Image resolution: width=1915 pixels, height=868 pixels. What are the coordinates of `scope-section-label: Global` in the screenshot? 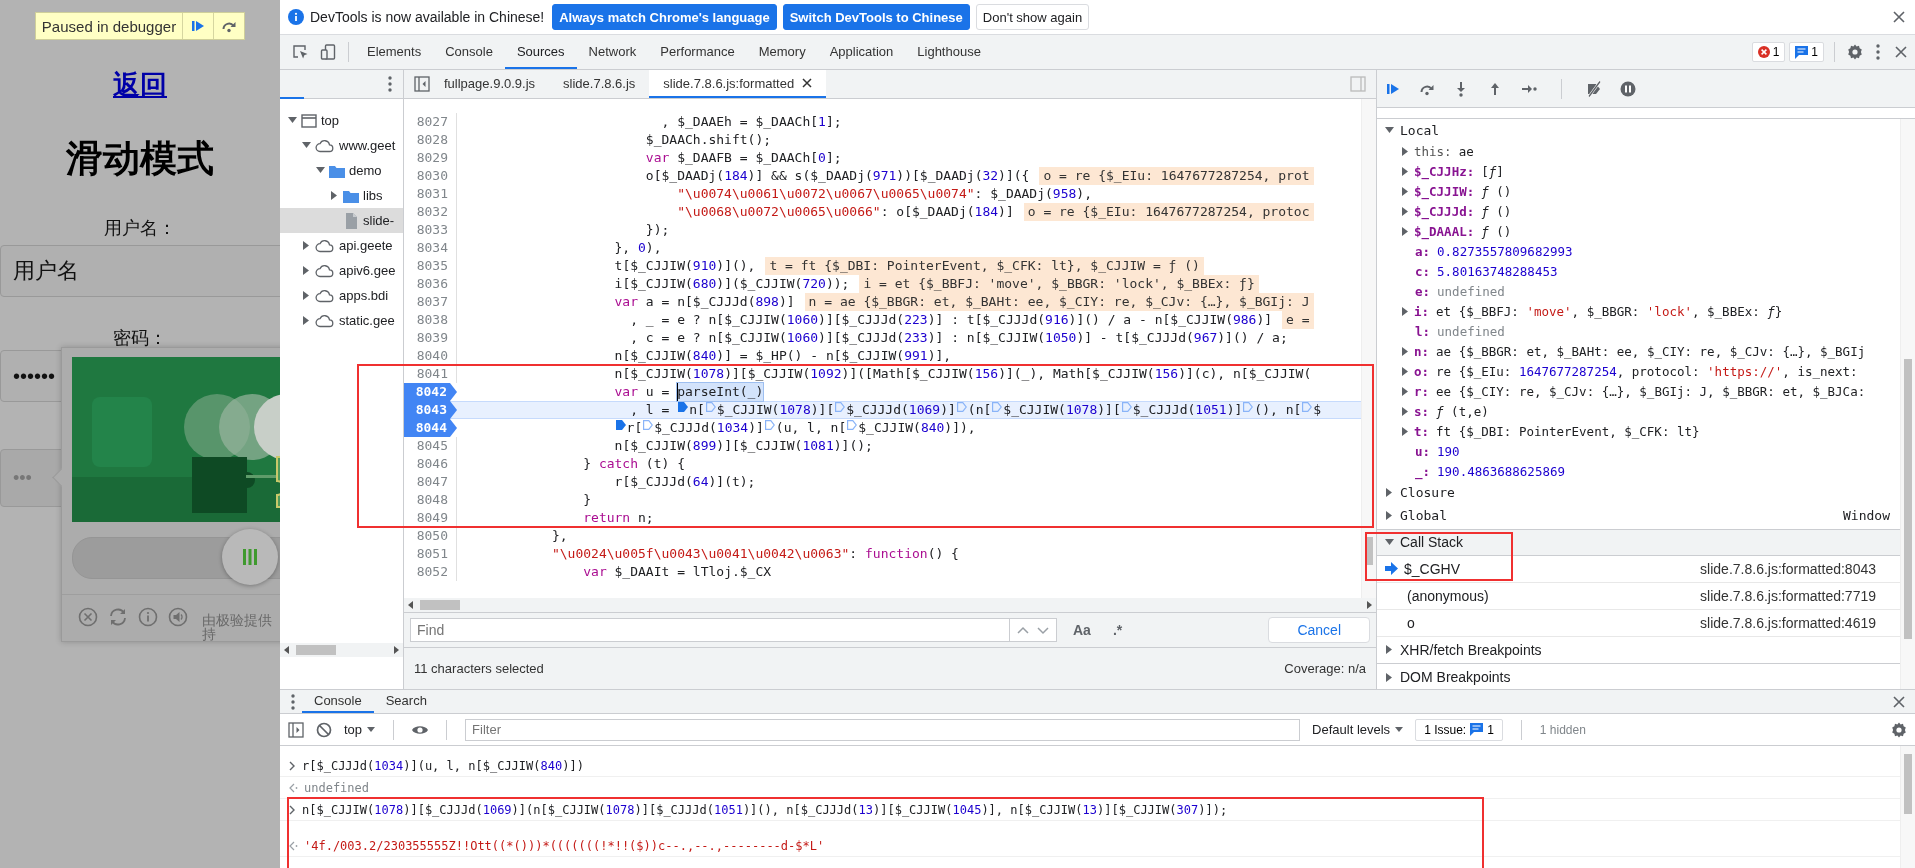 It's located at (1423, 515).